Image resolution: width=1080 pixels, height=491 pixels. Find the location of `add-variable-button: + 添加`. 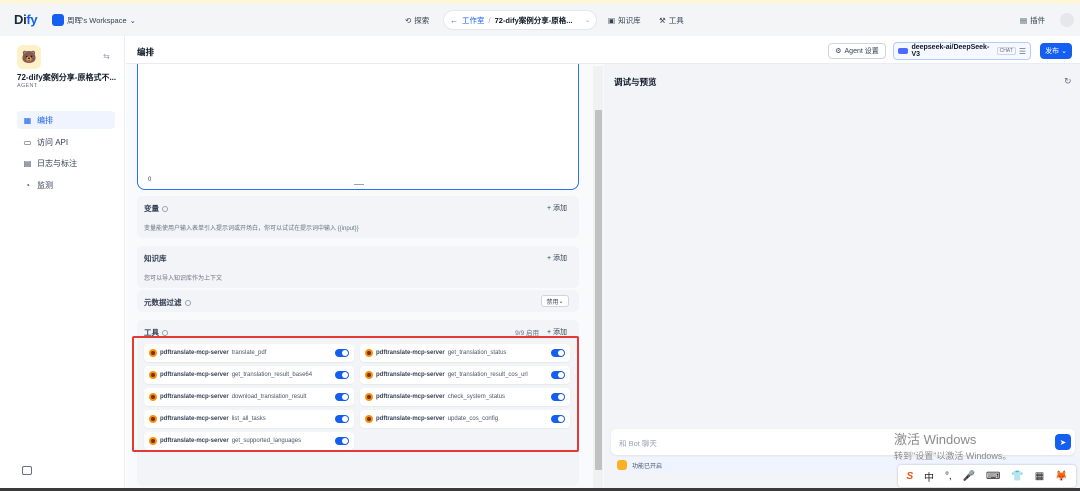

add-variable-button: + 添加 is located at coordinates (557, 208).